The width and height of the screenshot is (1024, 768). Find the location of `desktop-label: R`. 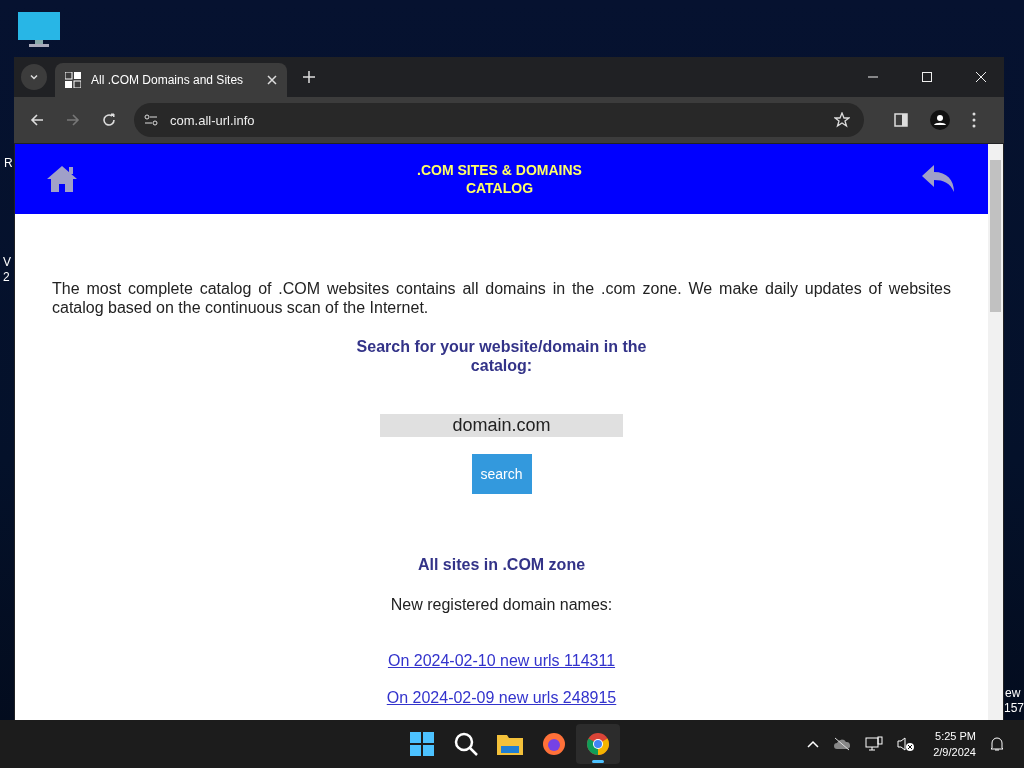

desktop-label: R is located at coordinates (8, 163).